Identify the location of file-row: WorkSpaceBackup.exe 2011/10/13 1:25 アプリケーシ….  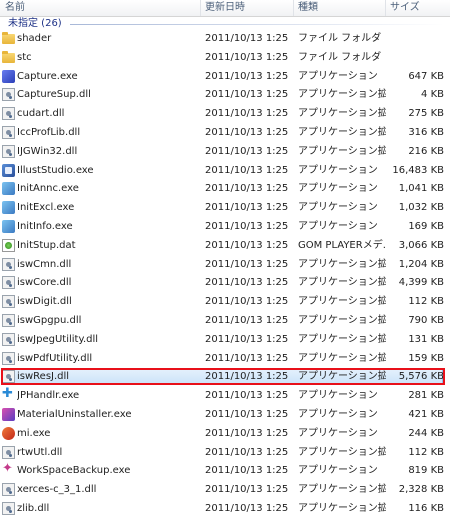
(225, 471).